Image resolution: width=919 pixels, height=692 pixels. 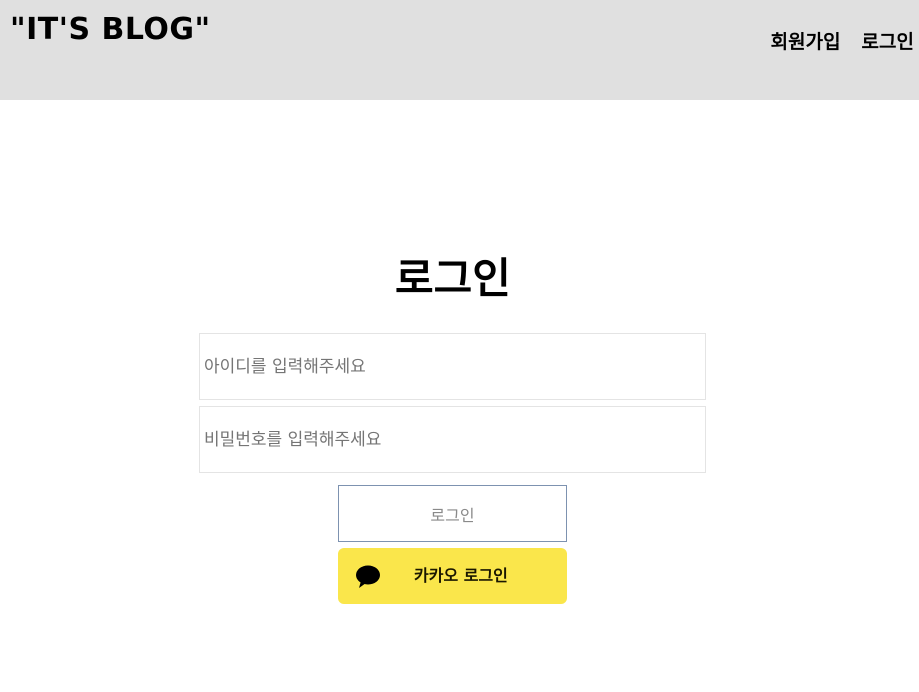 I want to click on site-header: "IT'S BLOG" 회원가입 로그인, so click(x=459, y=50).